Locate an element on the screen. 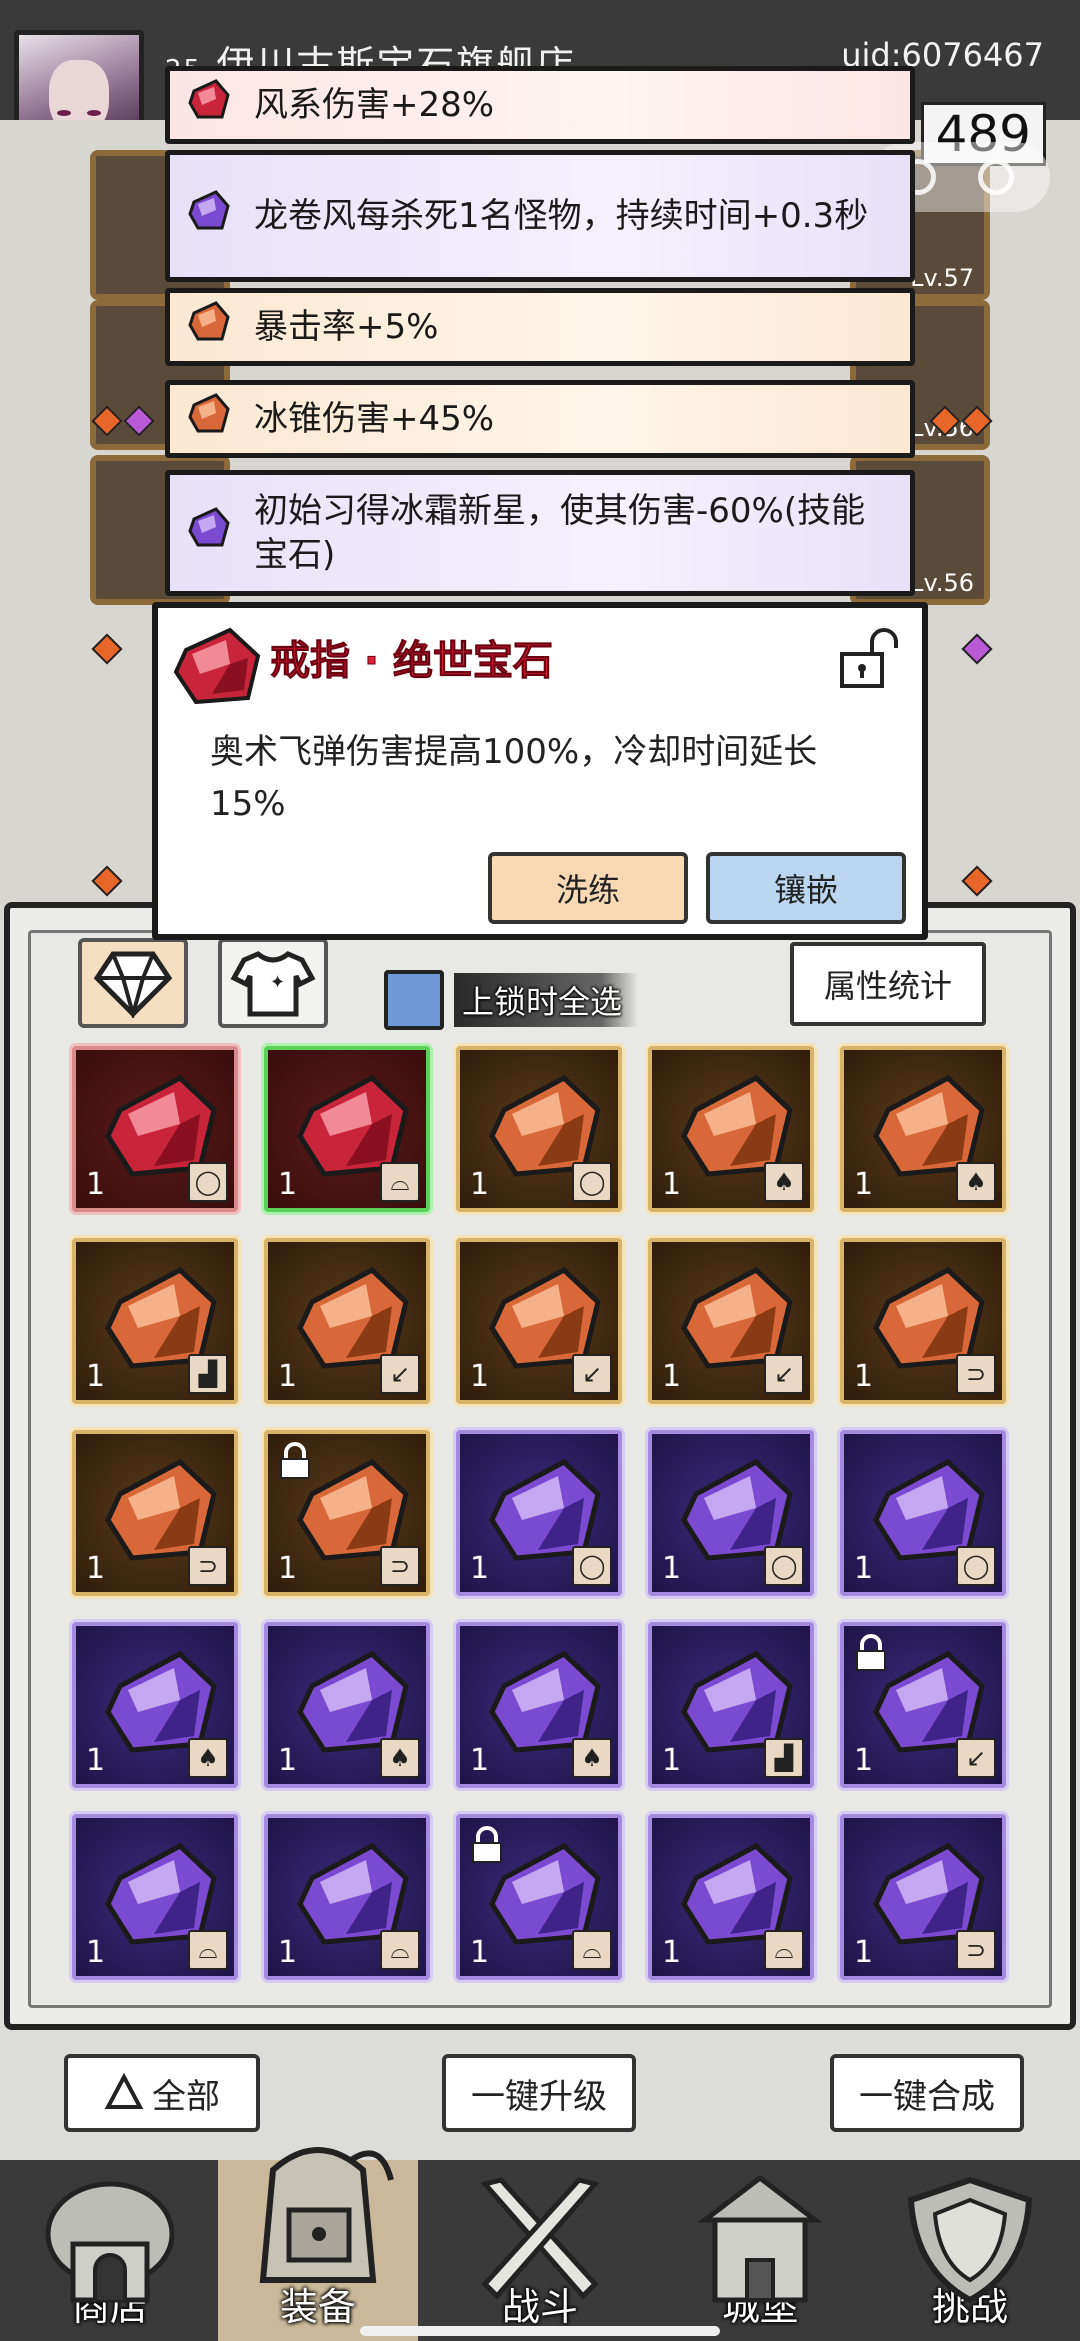  gem-slot-purple: 1 ↙ is located at coordinates (923, 1705).